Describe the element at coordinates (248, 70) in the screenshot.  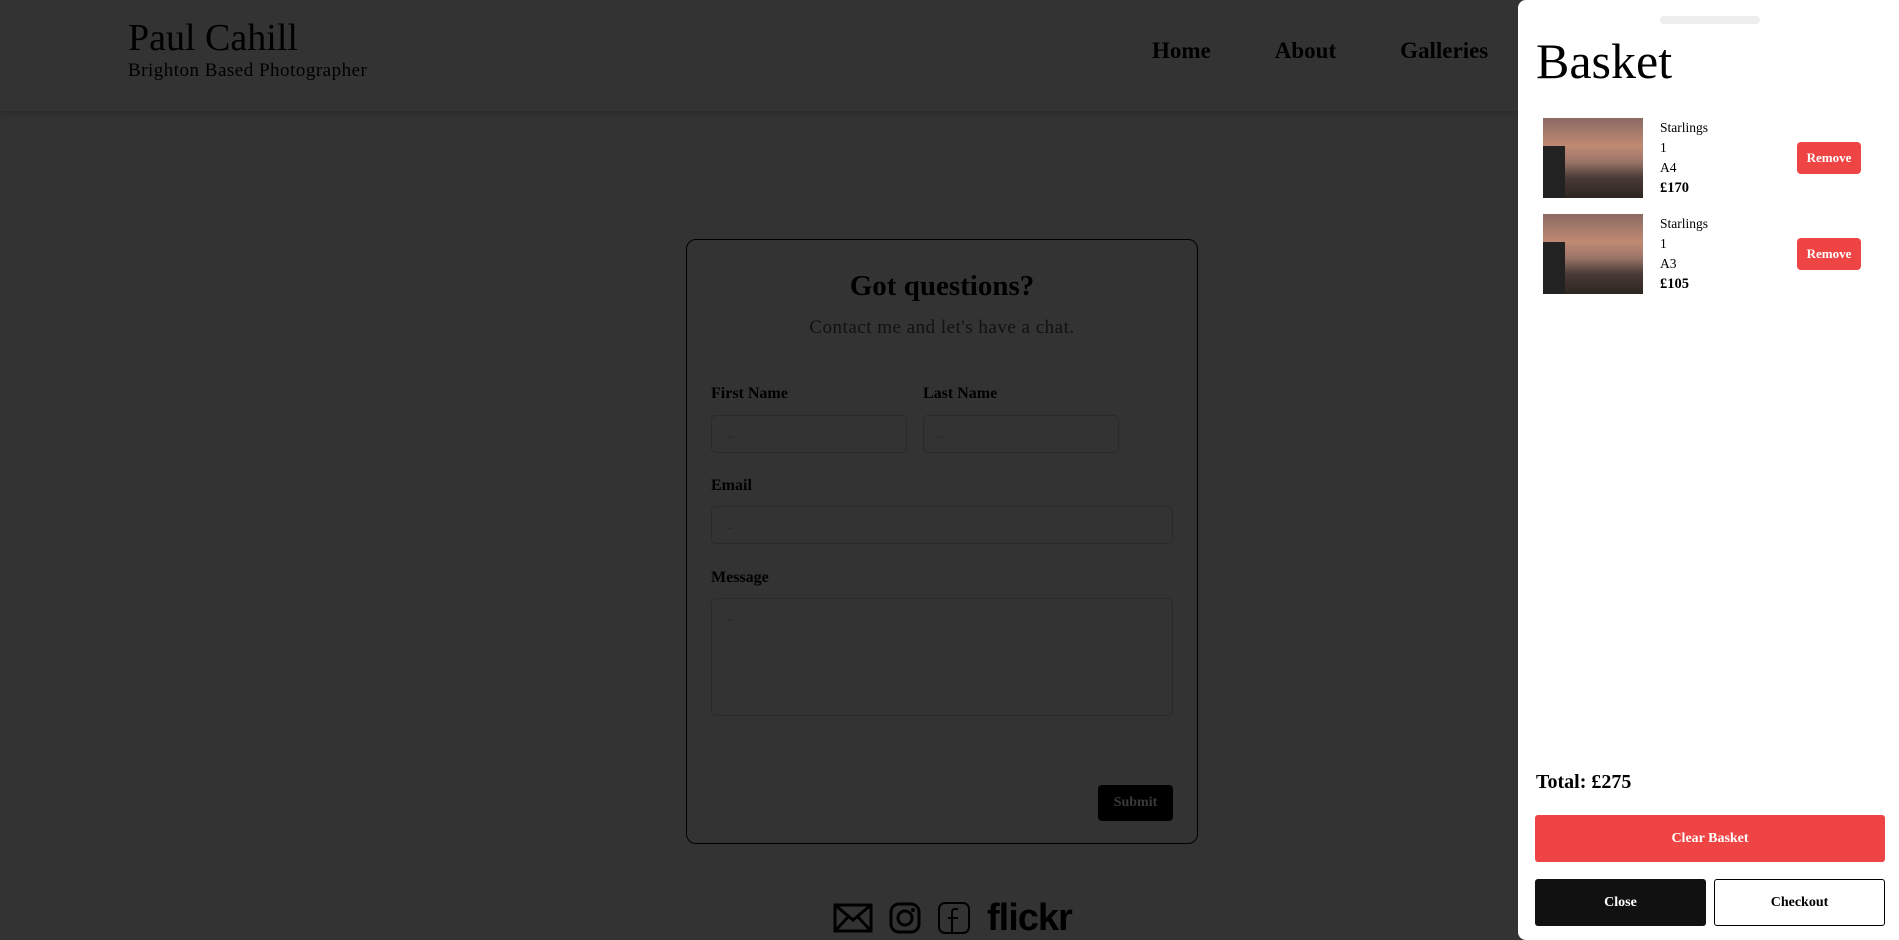
I see `site-tagline: Brighton Based Photographer` at that location.